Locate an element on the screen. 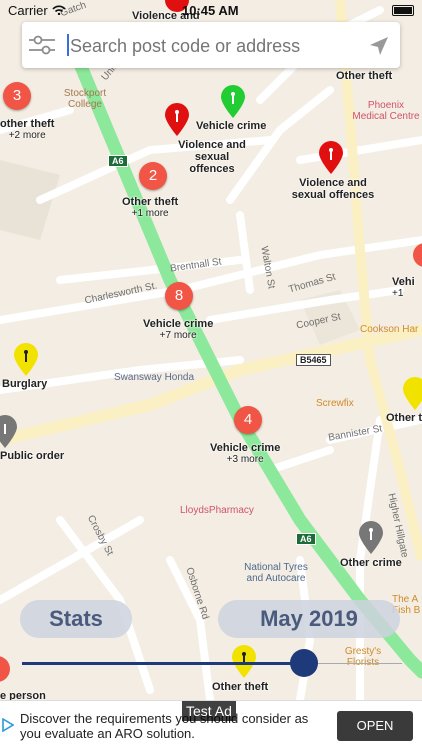 This screenshot has width=422, height=751. cluster-marker: 2 is located at coordinates (153, 176).